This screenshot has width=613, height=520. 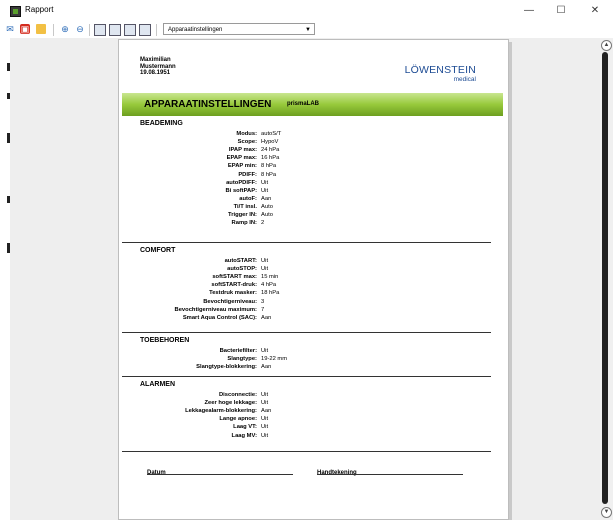 What do you see at coordinates (145, 30) in the screenshot?
I see `page-fit-icon` at bounding box center [145, 30].